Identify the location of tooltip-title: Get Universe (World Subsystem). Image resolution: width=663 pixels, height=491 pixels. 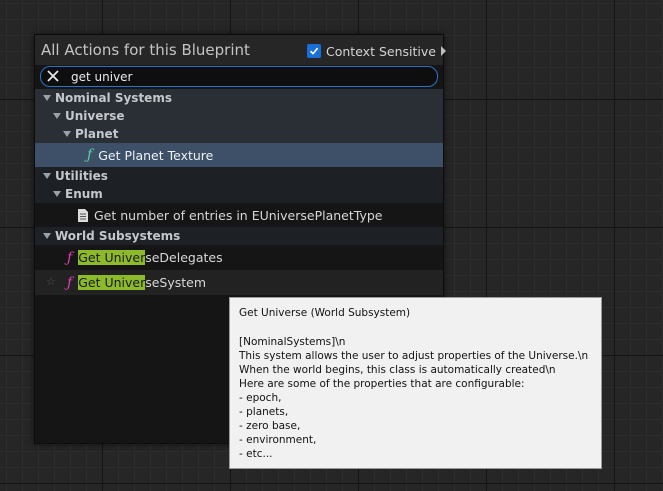
(325, 313).